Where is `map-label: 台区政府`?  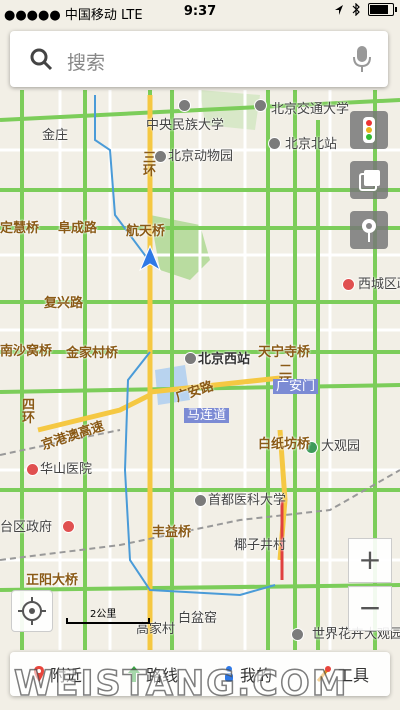
map-label: 台区政府 is located at coordinates (26, 527).